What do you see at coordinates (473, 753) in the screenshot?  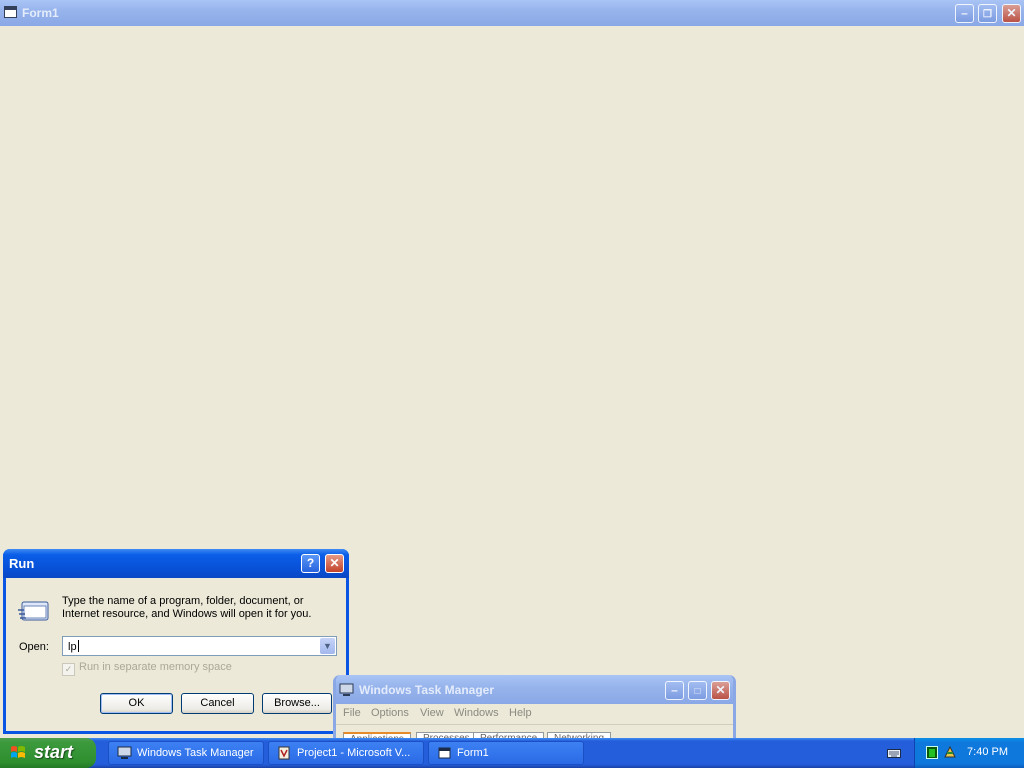 I see `taskbar-item-label: Form1` at bounding box center [473, 753].